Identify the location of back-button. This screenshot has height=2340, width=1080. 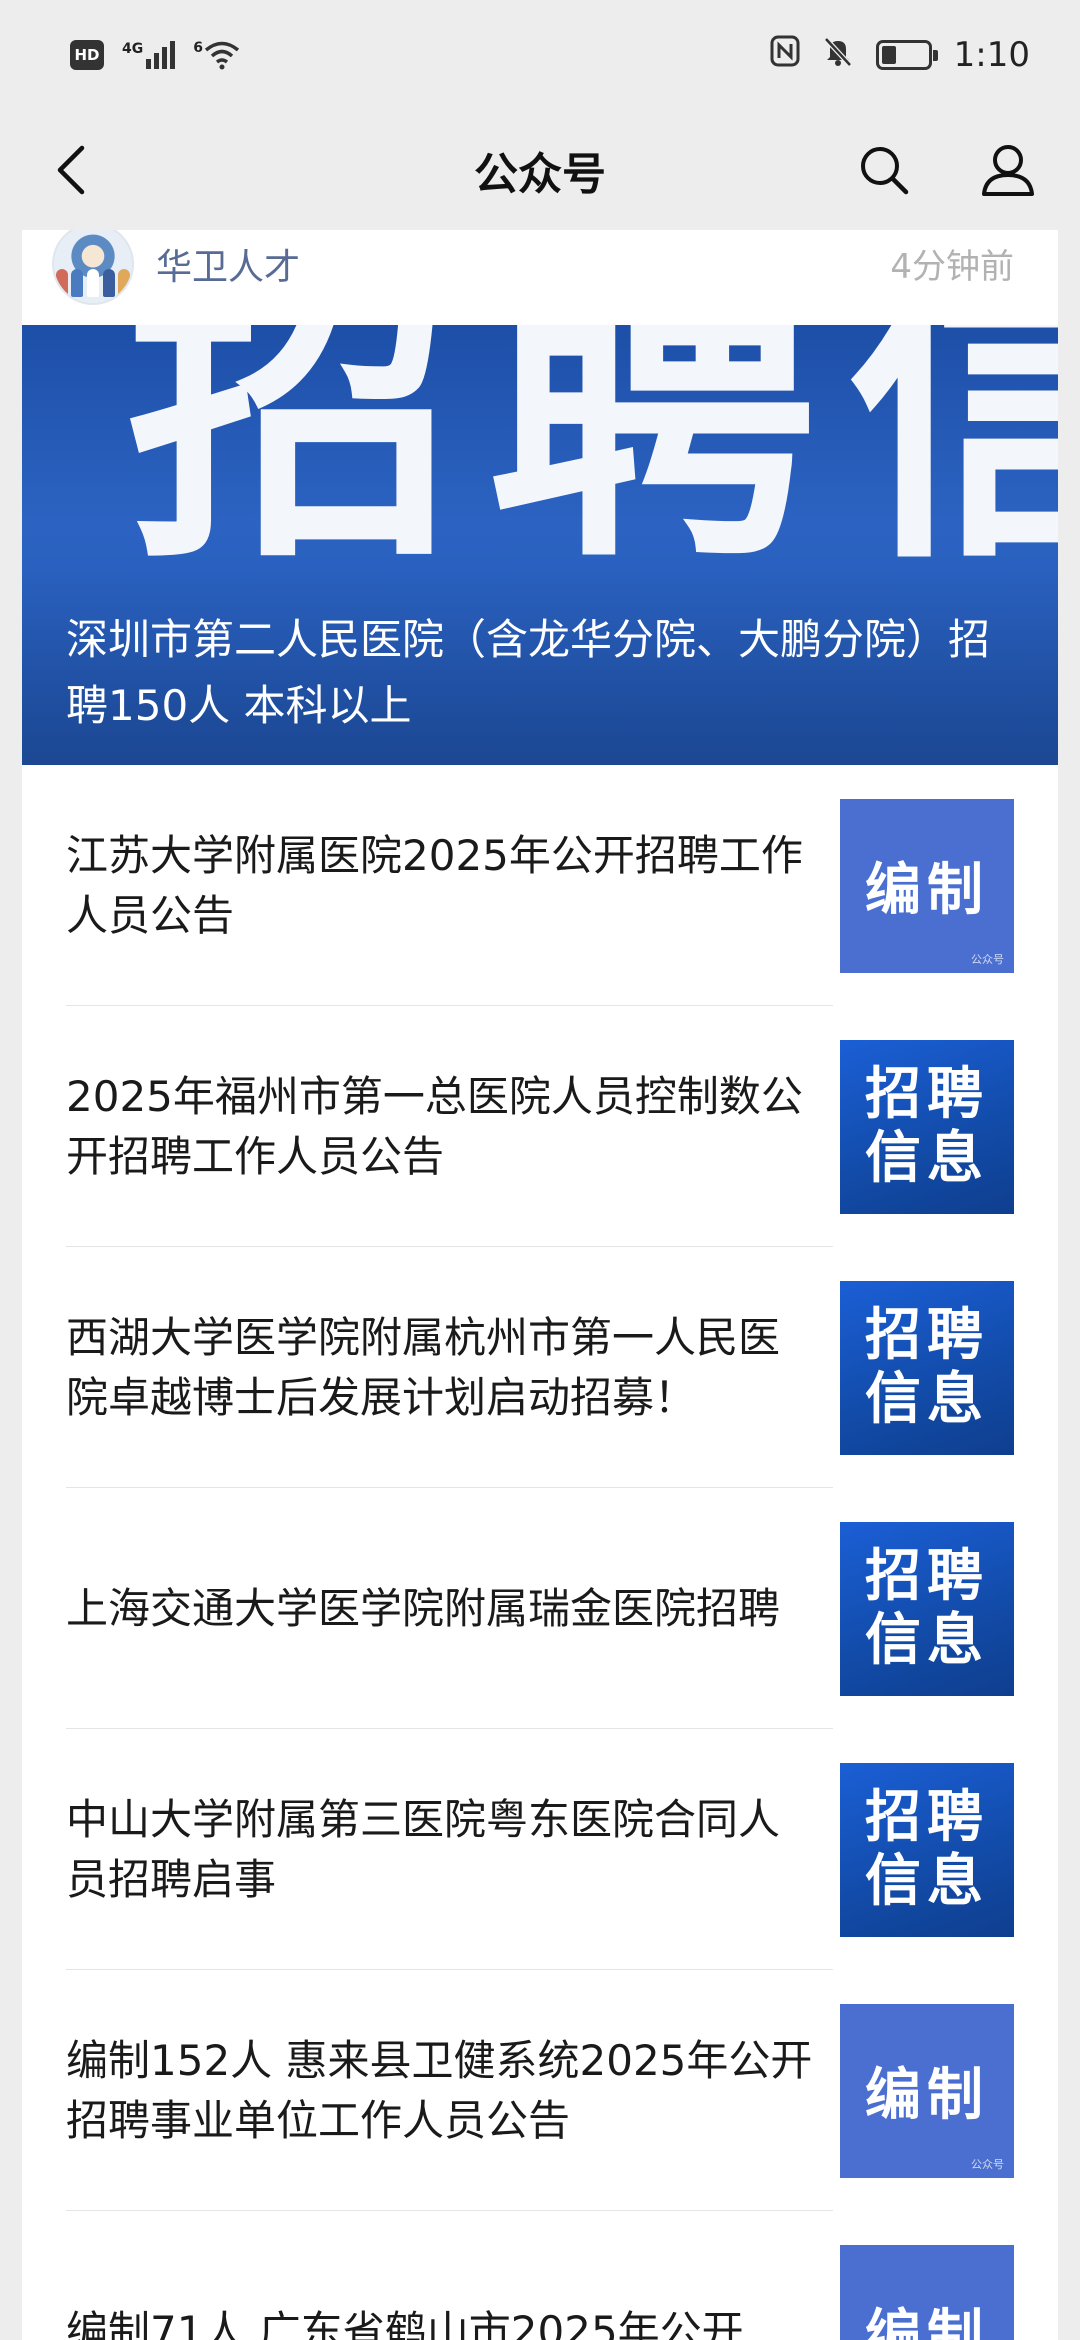
(72, 170).